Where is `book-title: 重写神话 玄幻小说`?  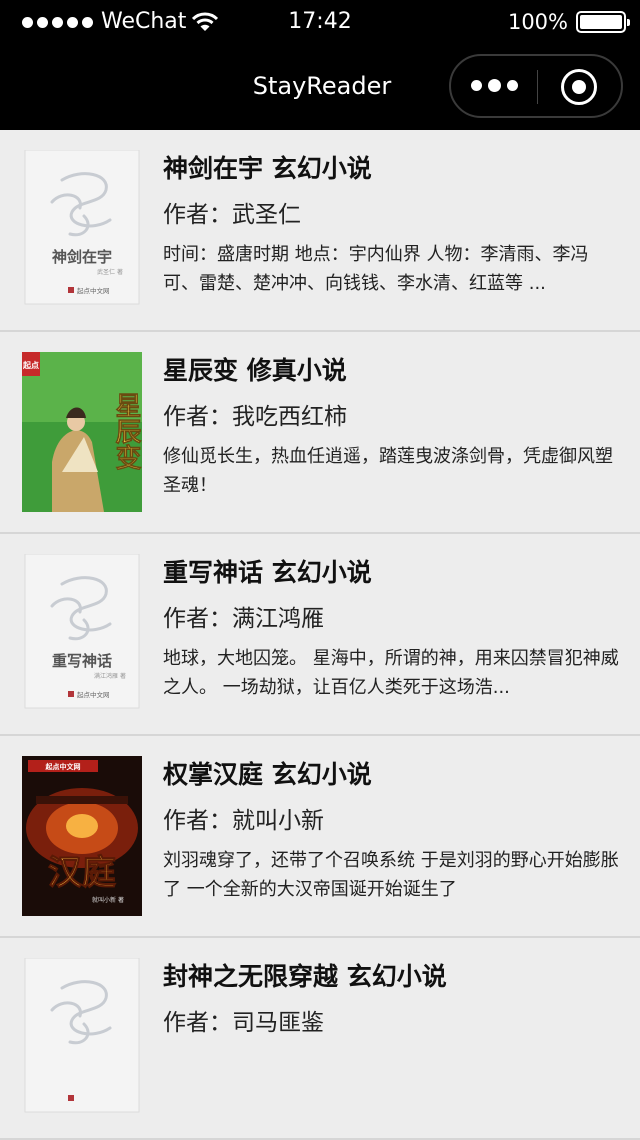 book-title: 重写神话 玄幻小说 is located at coordinates (267, 572).